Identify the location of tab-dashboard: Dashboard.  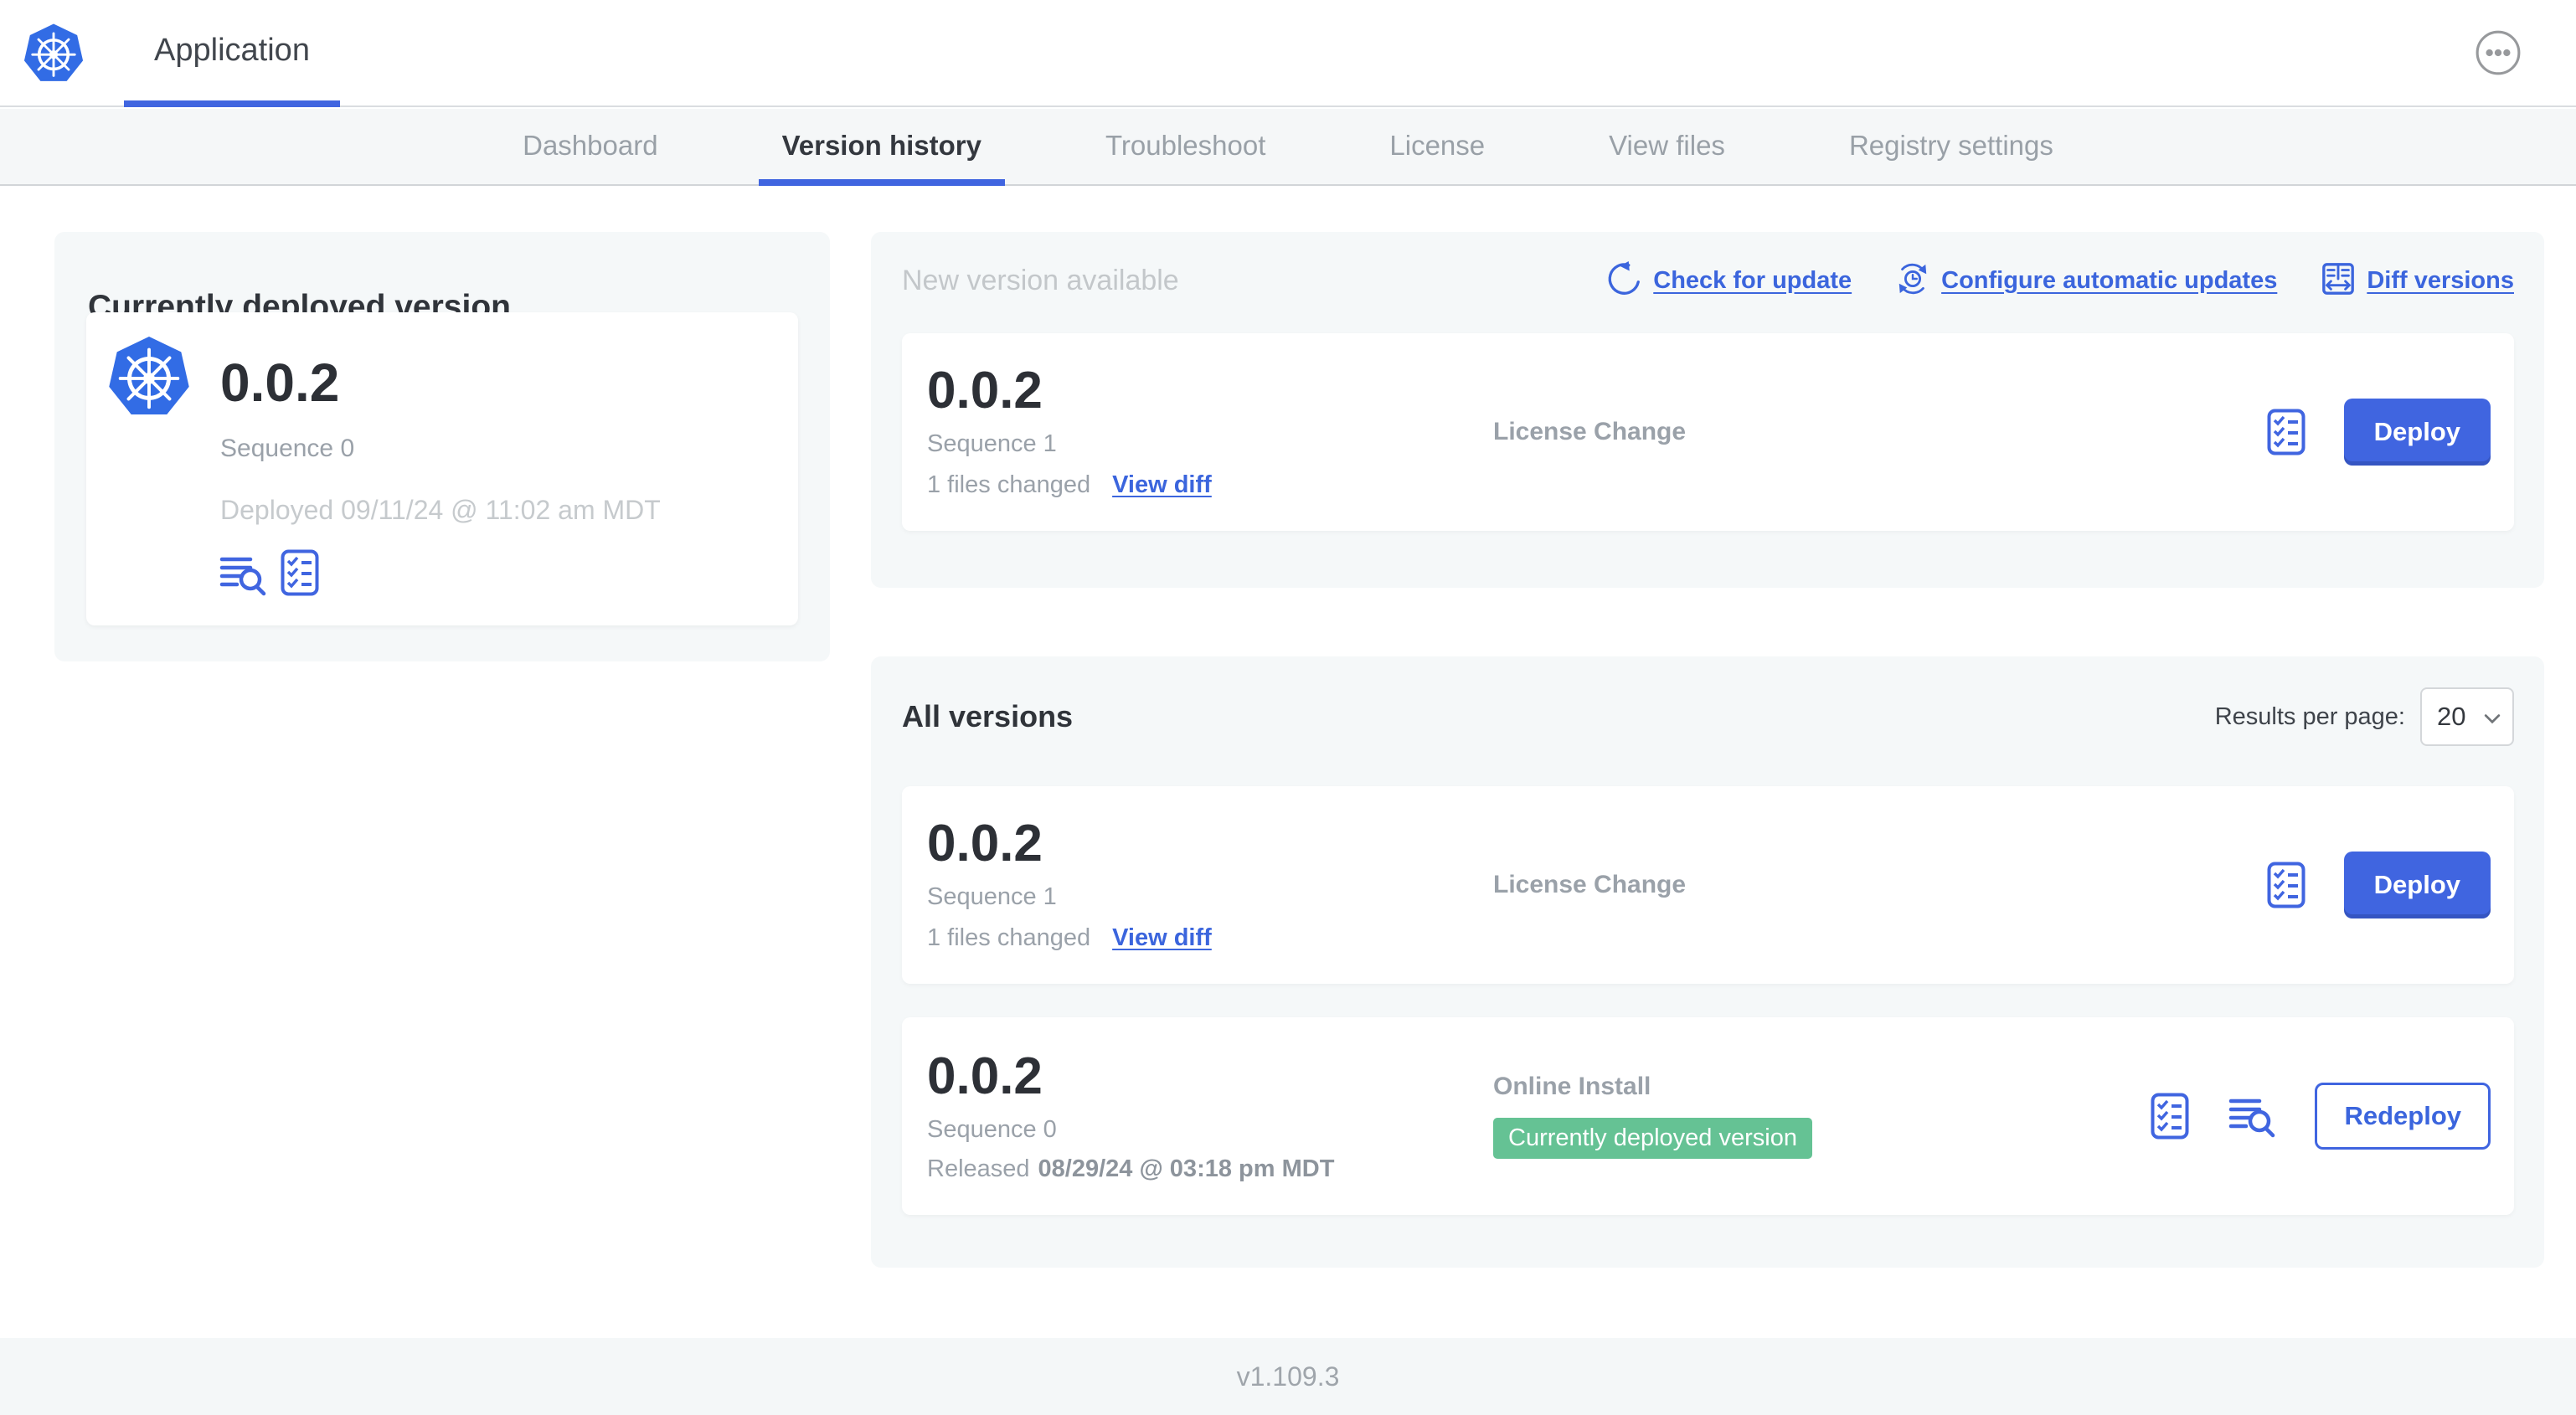
(590, 146).